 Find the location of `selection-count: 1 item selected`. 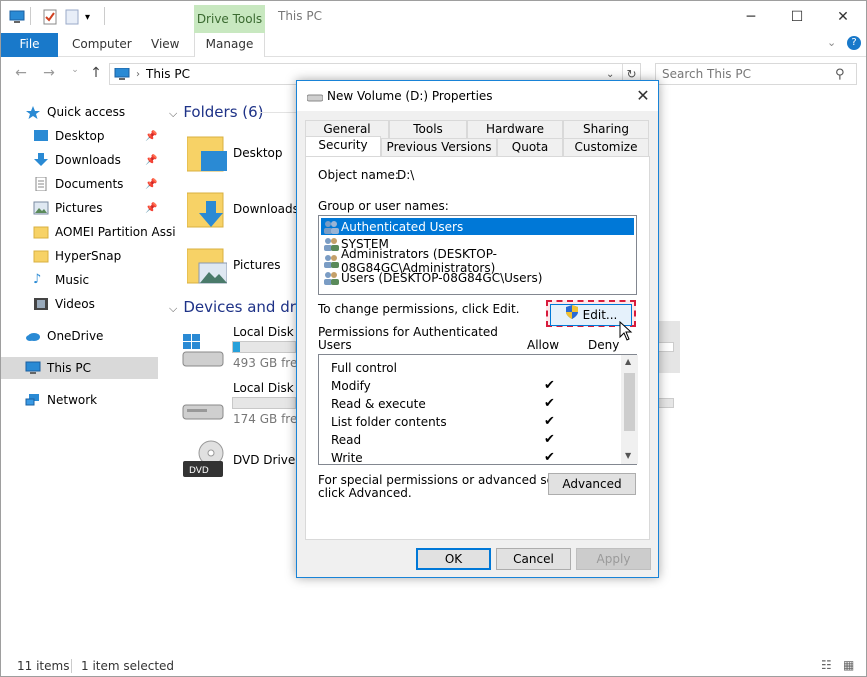

selection-count: 1 item selected is located at coordinates (128, 666).